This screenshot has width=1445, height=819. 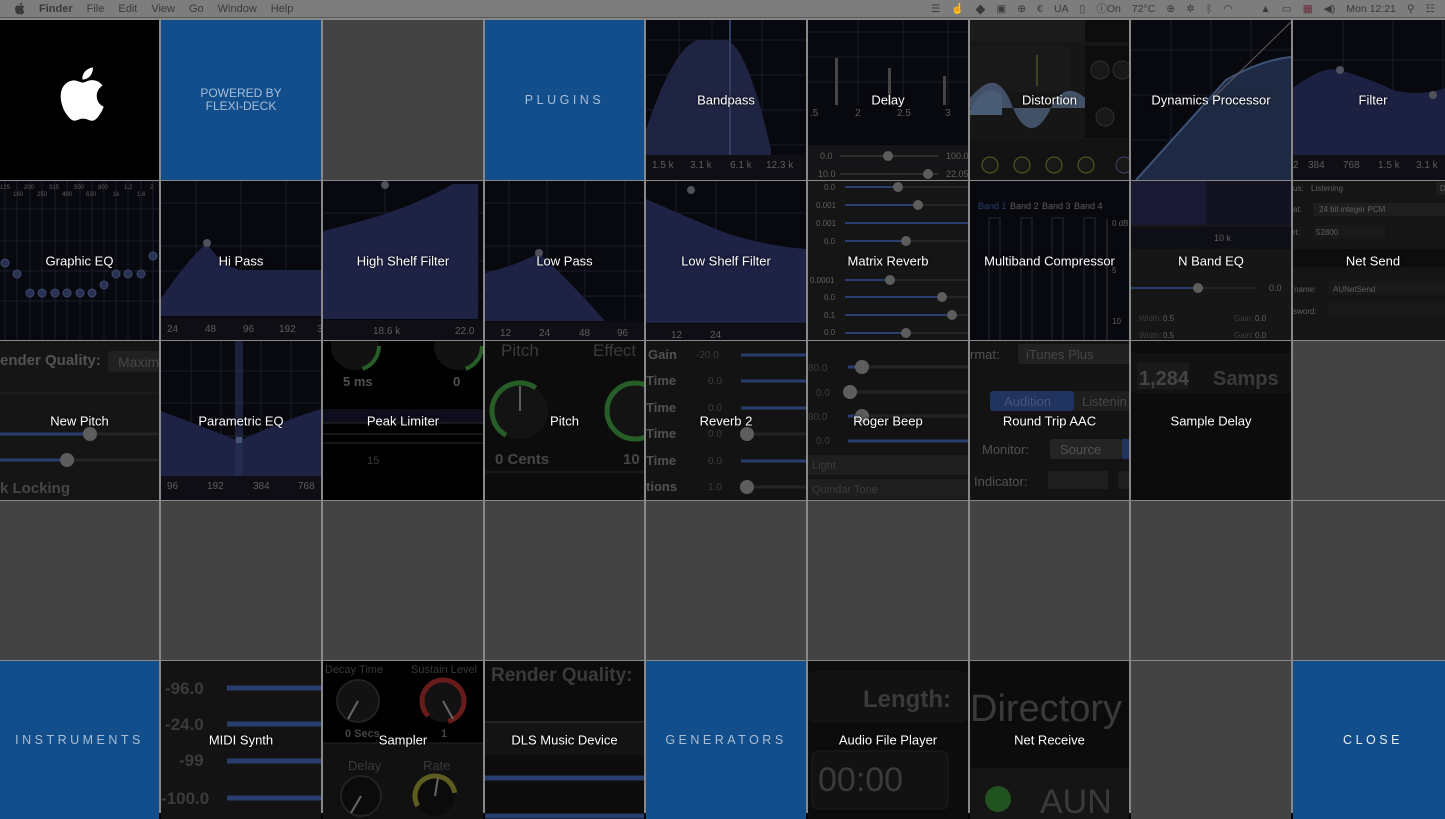 I want to click on keyboard-layout-indicator: UA, so click(x=1061, y=9).